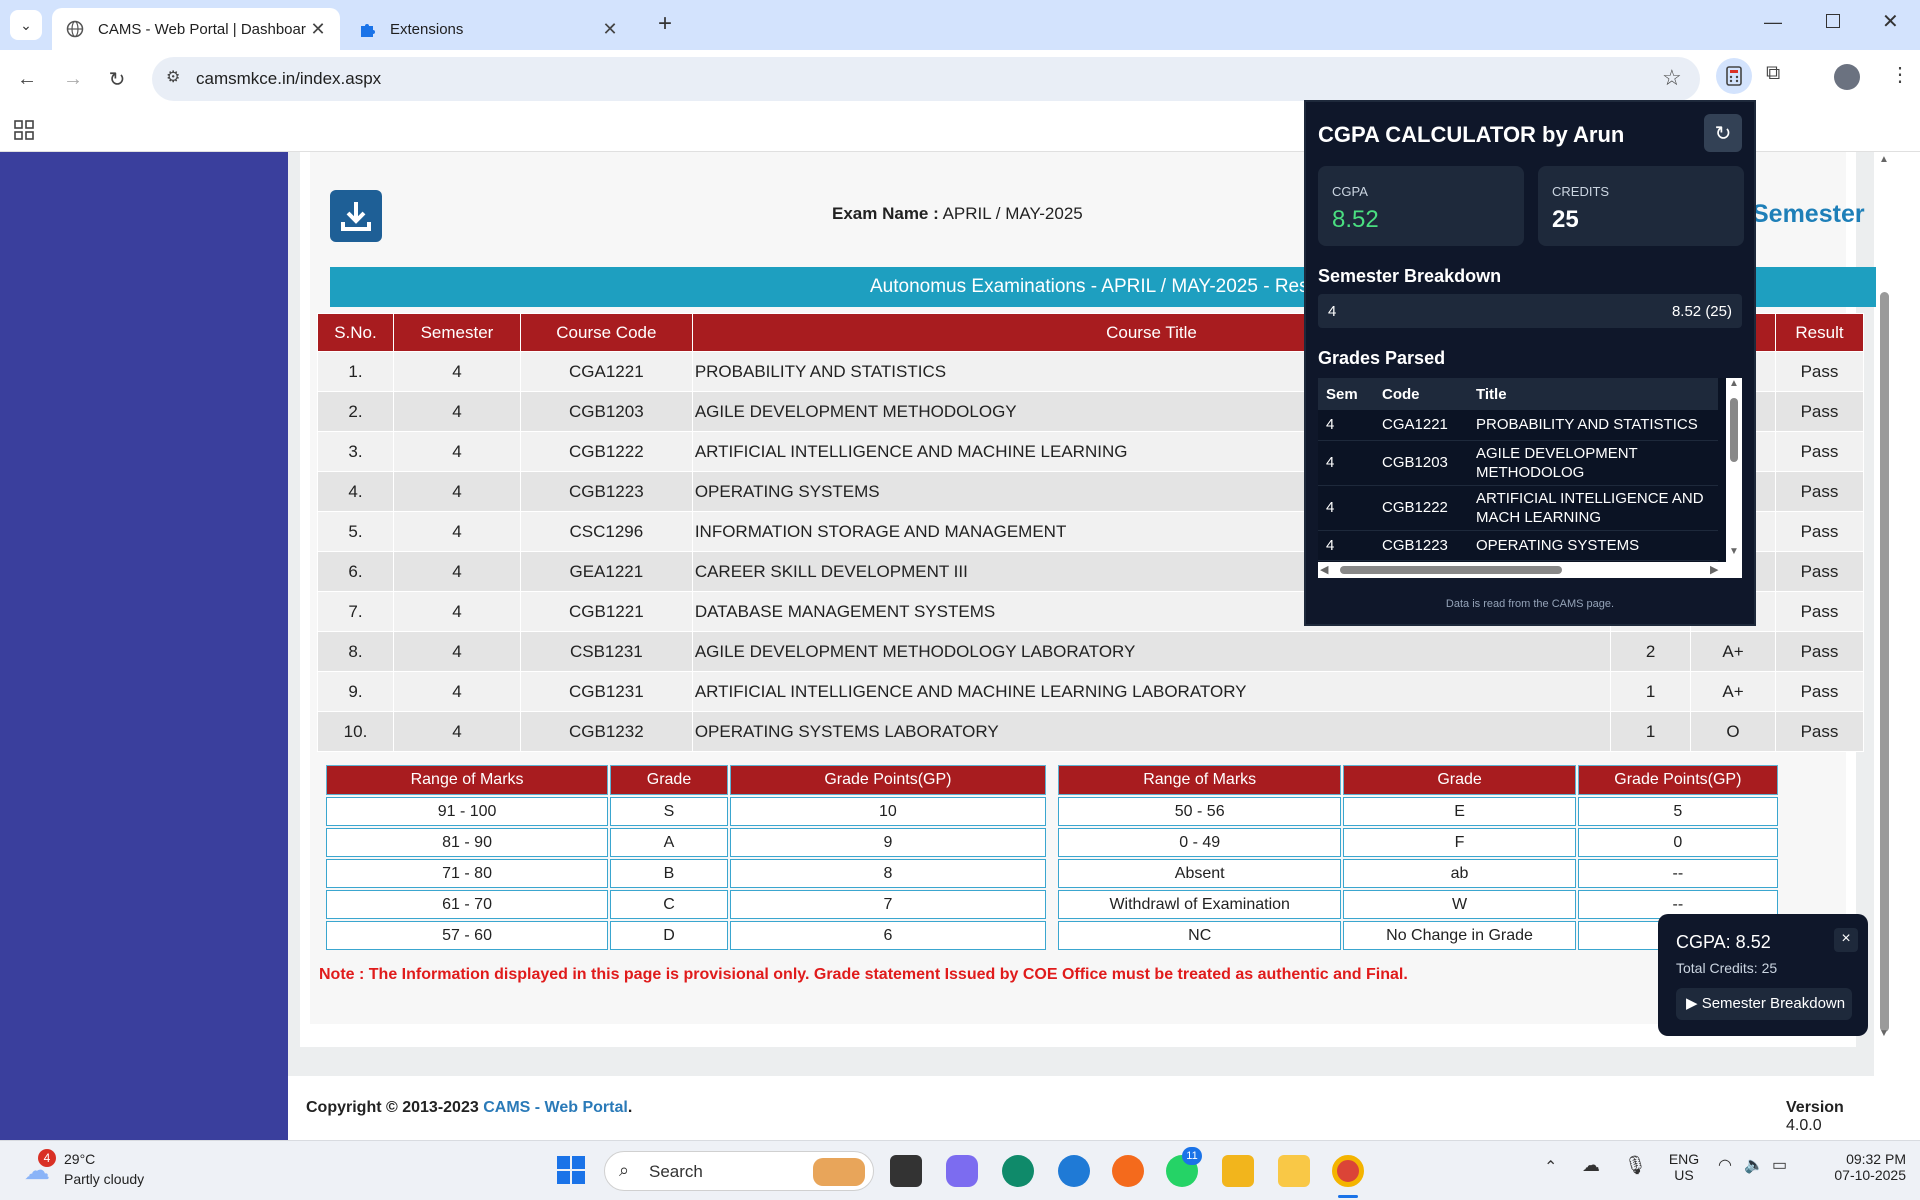  I want to click on site-info-icon: ⚙, so click(173, 77).